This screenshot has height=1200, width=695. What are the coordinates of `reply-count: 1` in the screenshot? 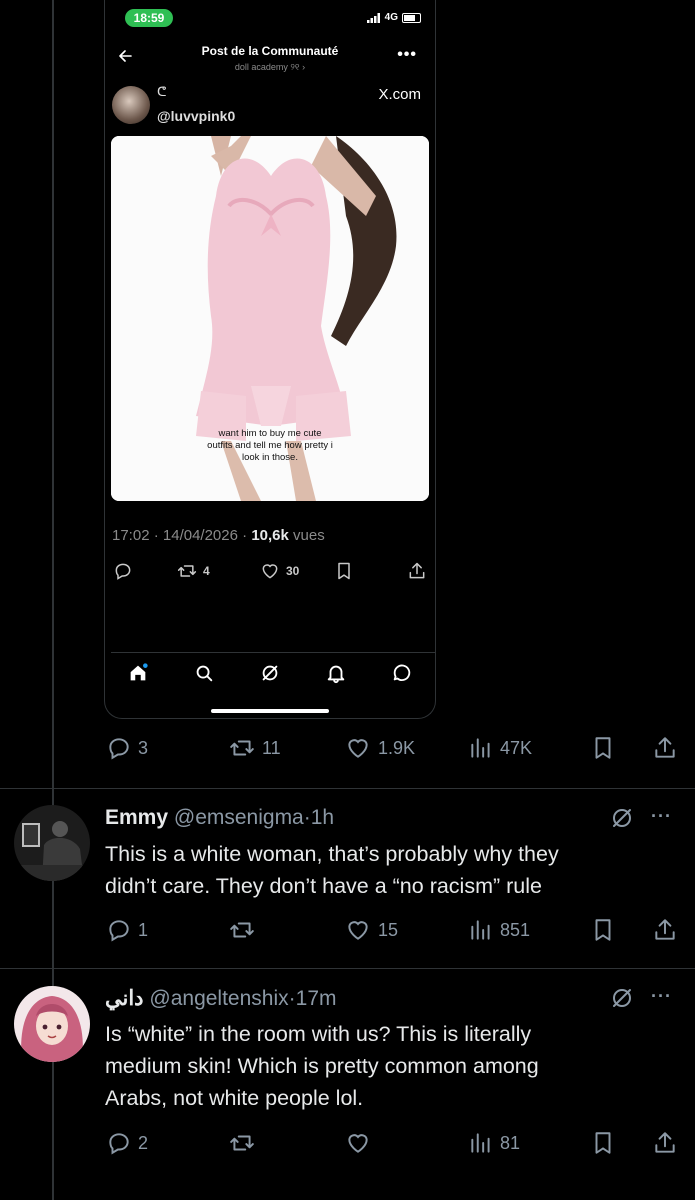 It's located at (143, 929).